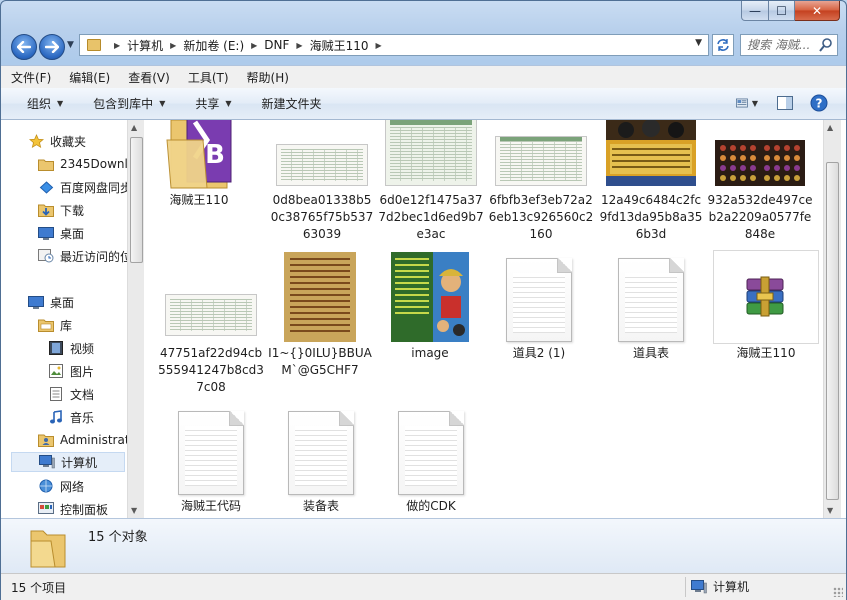 Image resolution: width=847 pixels, height=600 pixels. I want to click on file-name: 道具表, so click(650, 353).